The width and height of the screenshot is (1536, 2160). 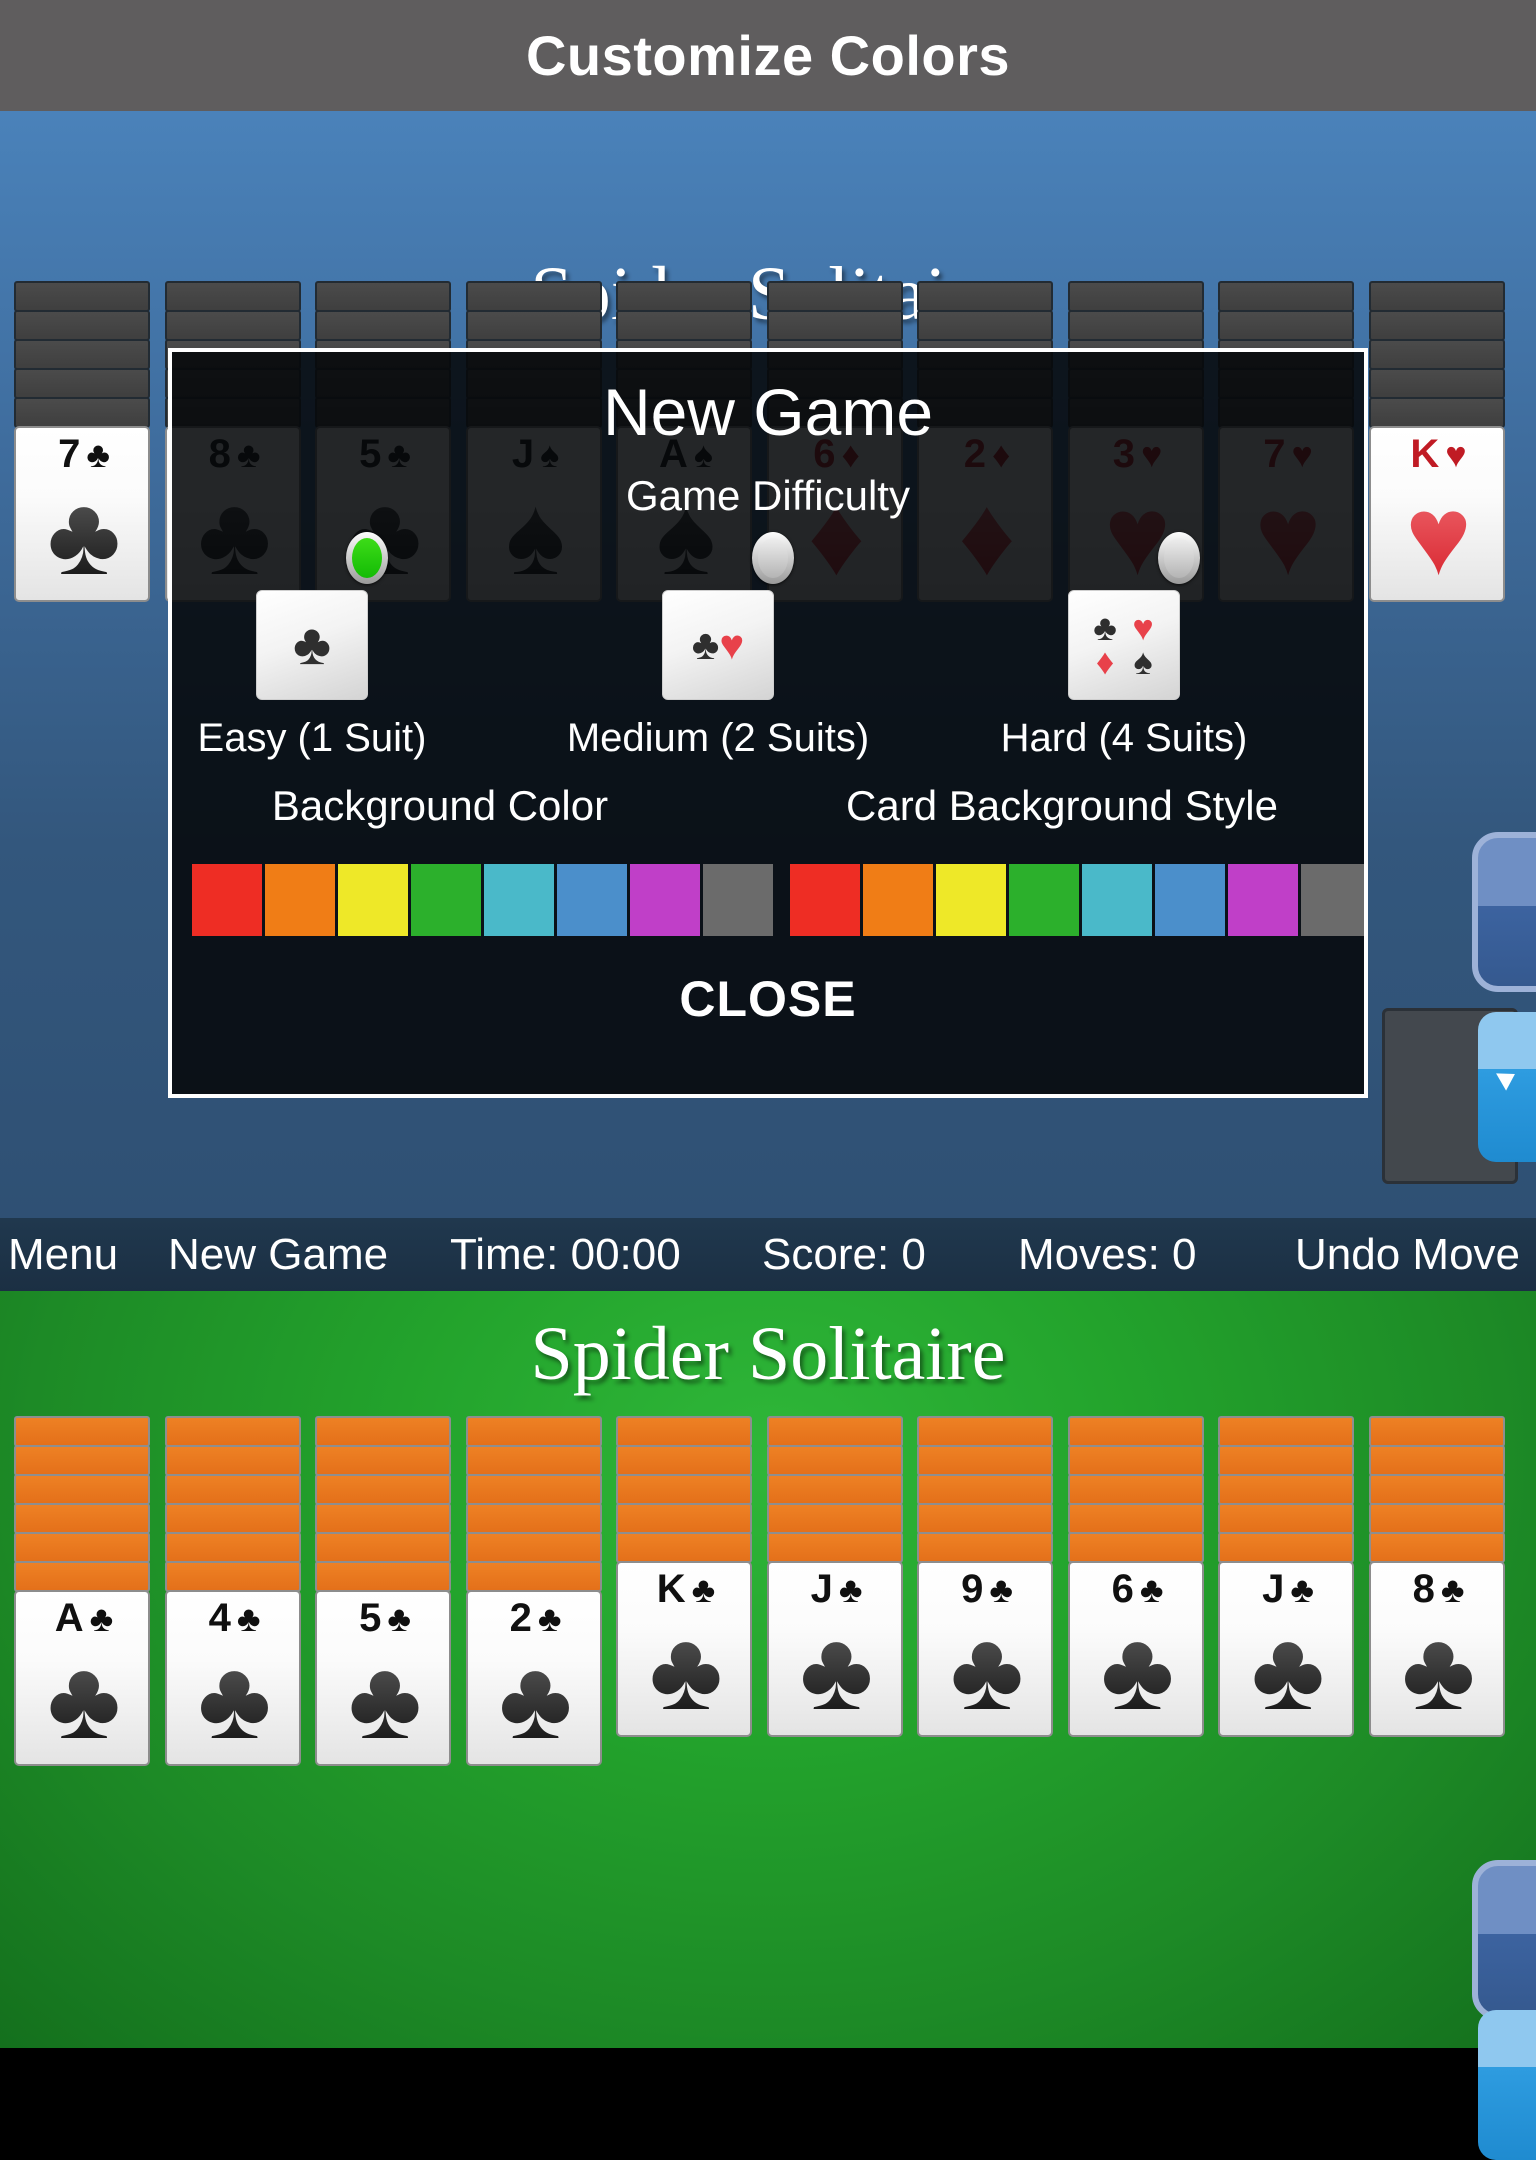 I want to click on difficulty-preview-easy: ♣, so click(x=312, y=645).